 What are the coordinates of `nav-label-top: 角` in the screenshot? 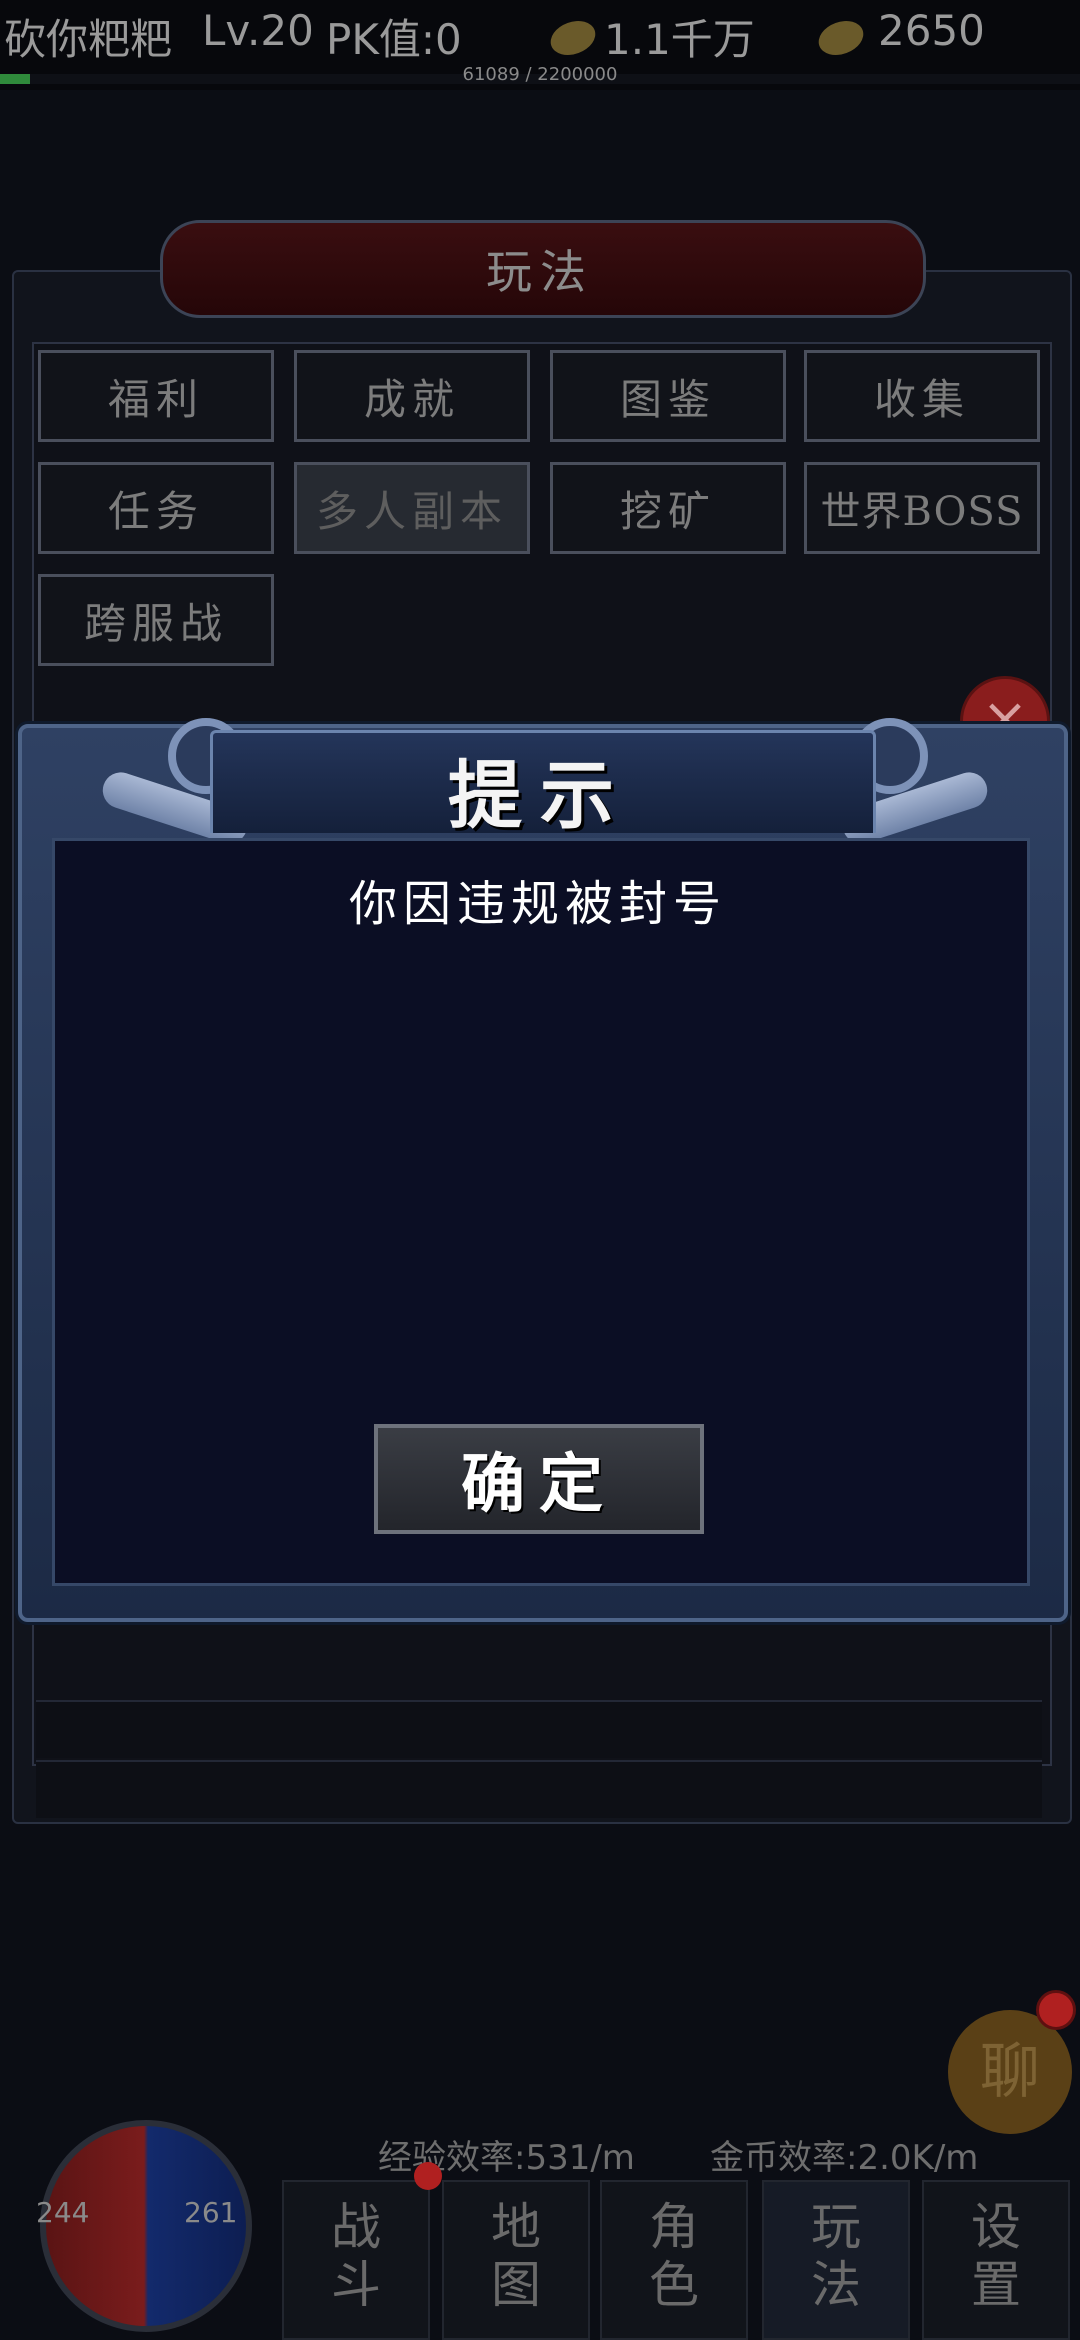 It's located at (674, 2227).